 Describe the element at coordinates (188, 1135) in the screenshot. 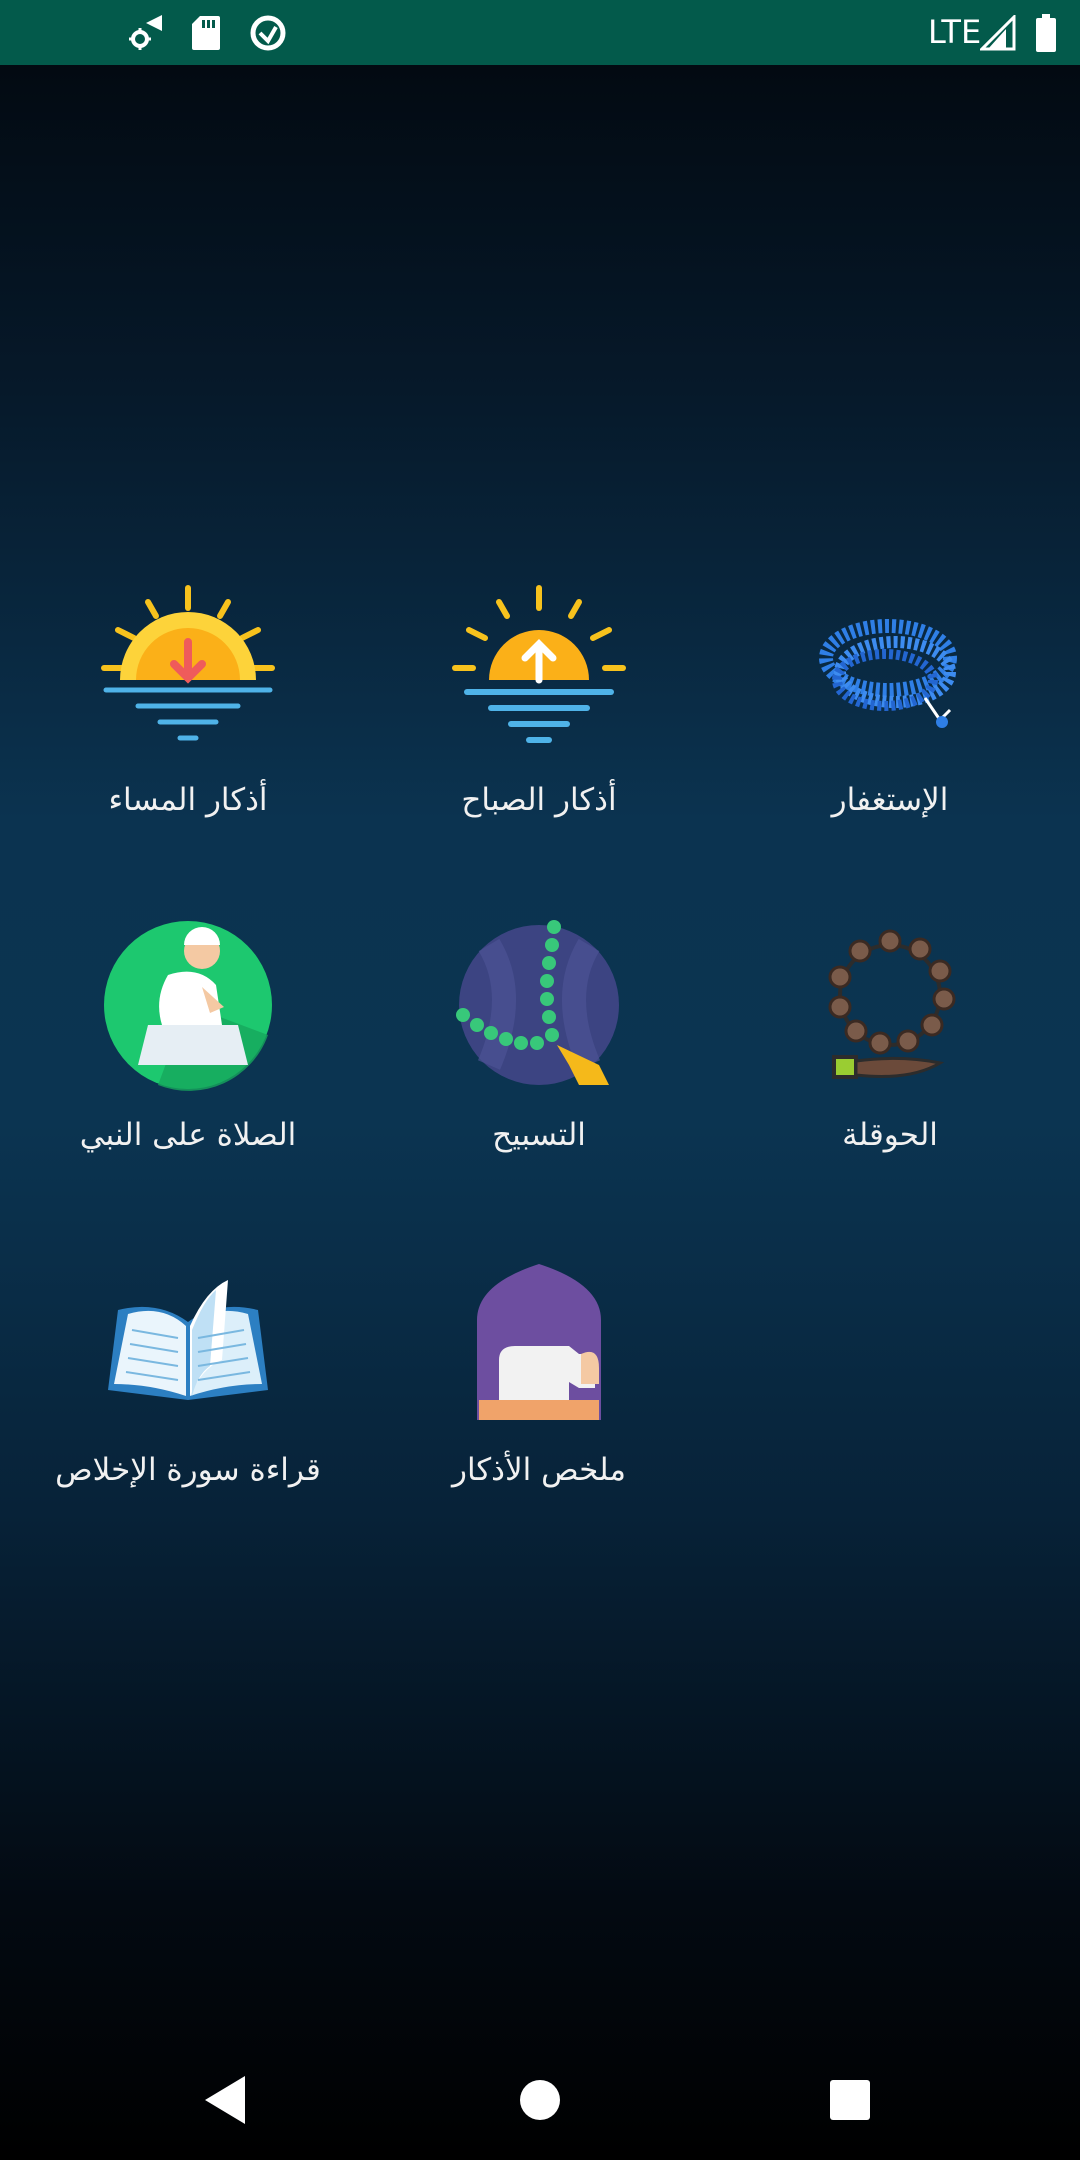

I see `menu-item-label: الصلاة على النبي` at that location.